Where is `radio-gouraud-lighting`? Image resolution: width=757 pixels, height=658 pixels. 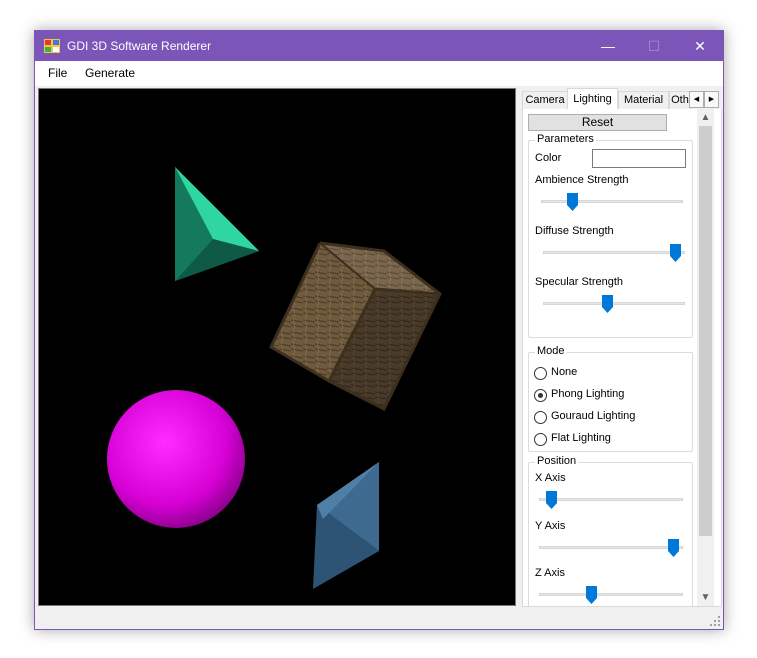 radio-gouraud-lighting is located at coordinates (540, 417).